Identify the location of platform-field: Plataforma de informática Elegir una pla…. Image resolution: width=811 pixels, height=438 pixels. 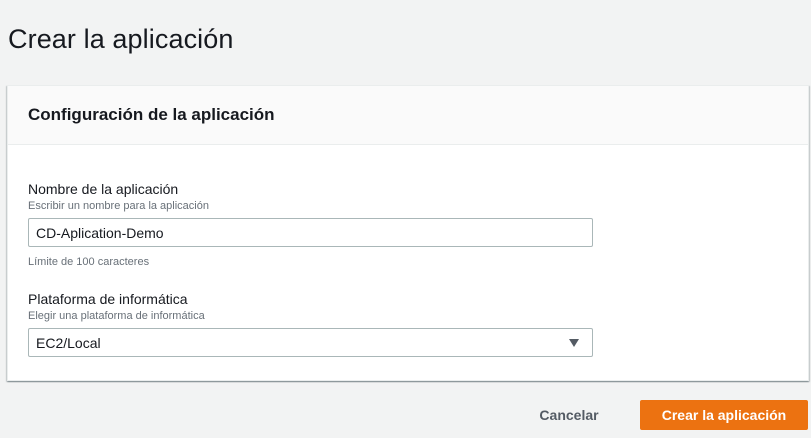
(408, 324).